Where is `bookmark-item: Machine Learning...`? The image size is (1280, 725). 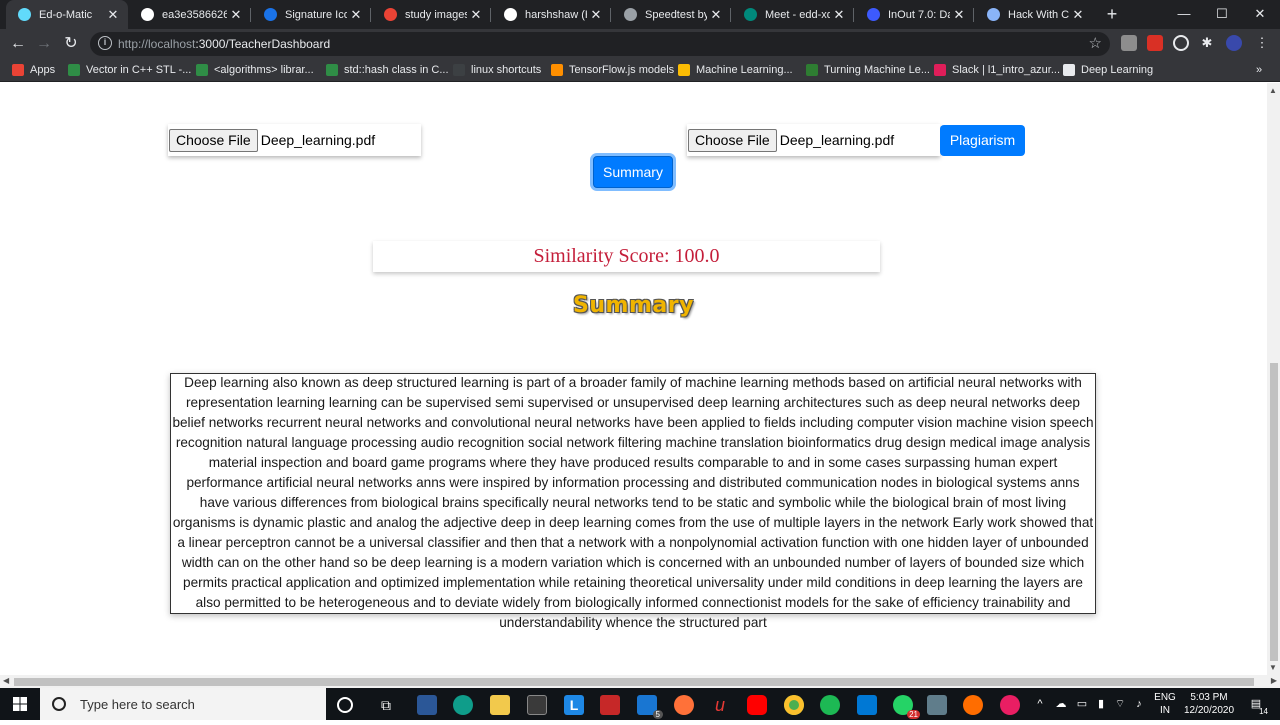 bookmark-item: Machine Learning... is located at coordinates (735, 70).